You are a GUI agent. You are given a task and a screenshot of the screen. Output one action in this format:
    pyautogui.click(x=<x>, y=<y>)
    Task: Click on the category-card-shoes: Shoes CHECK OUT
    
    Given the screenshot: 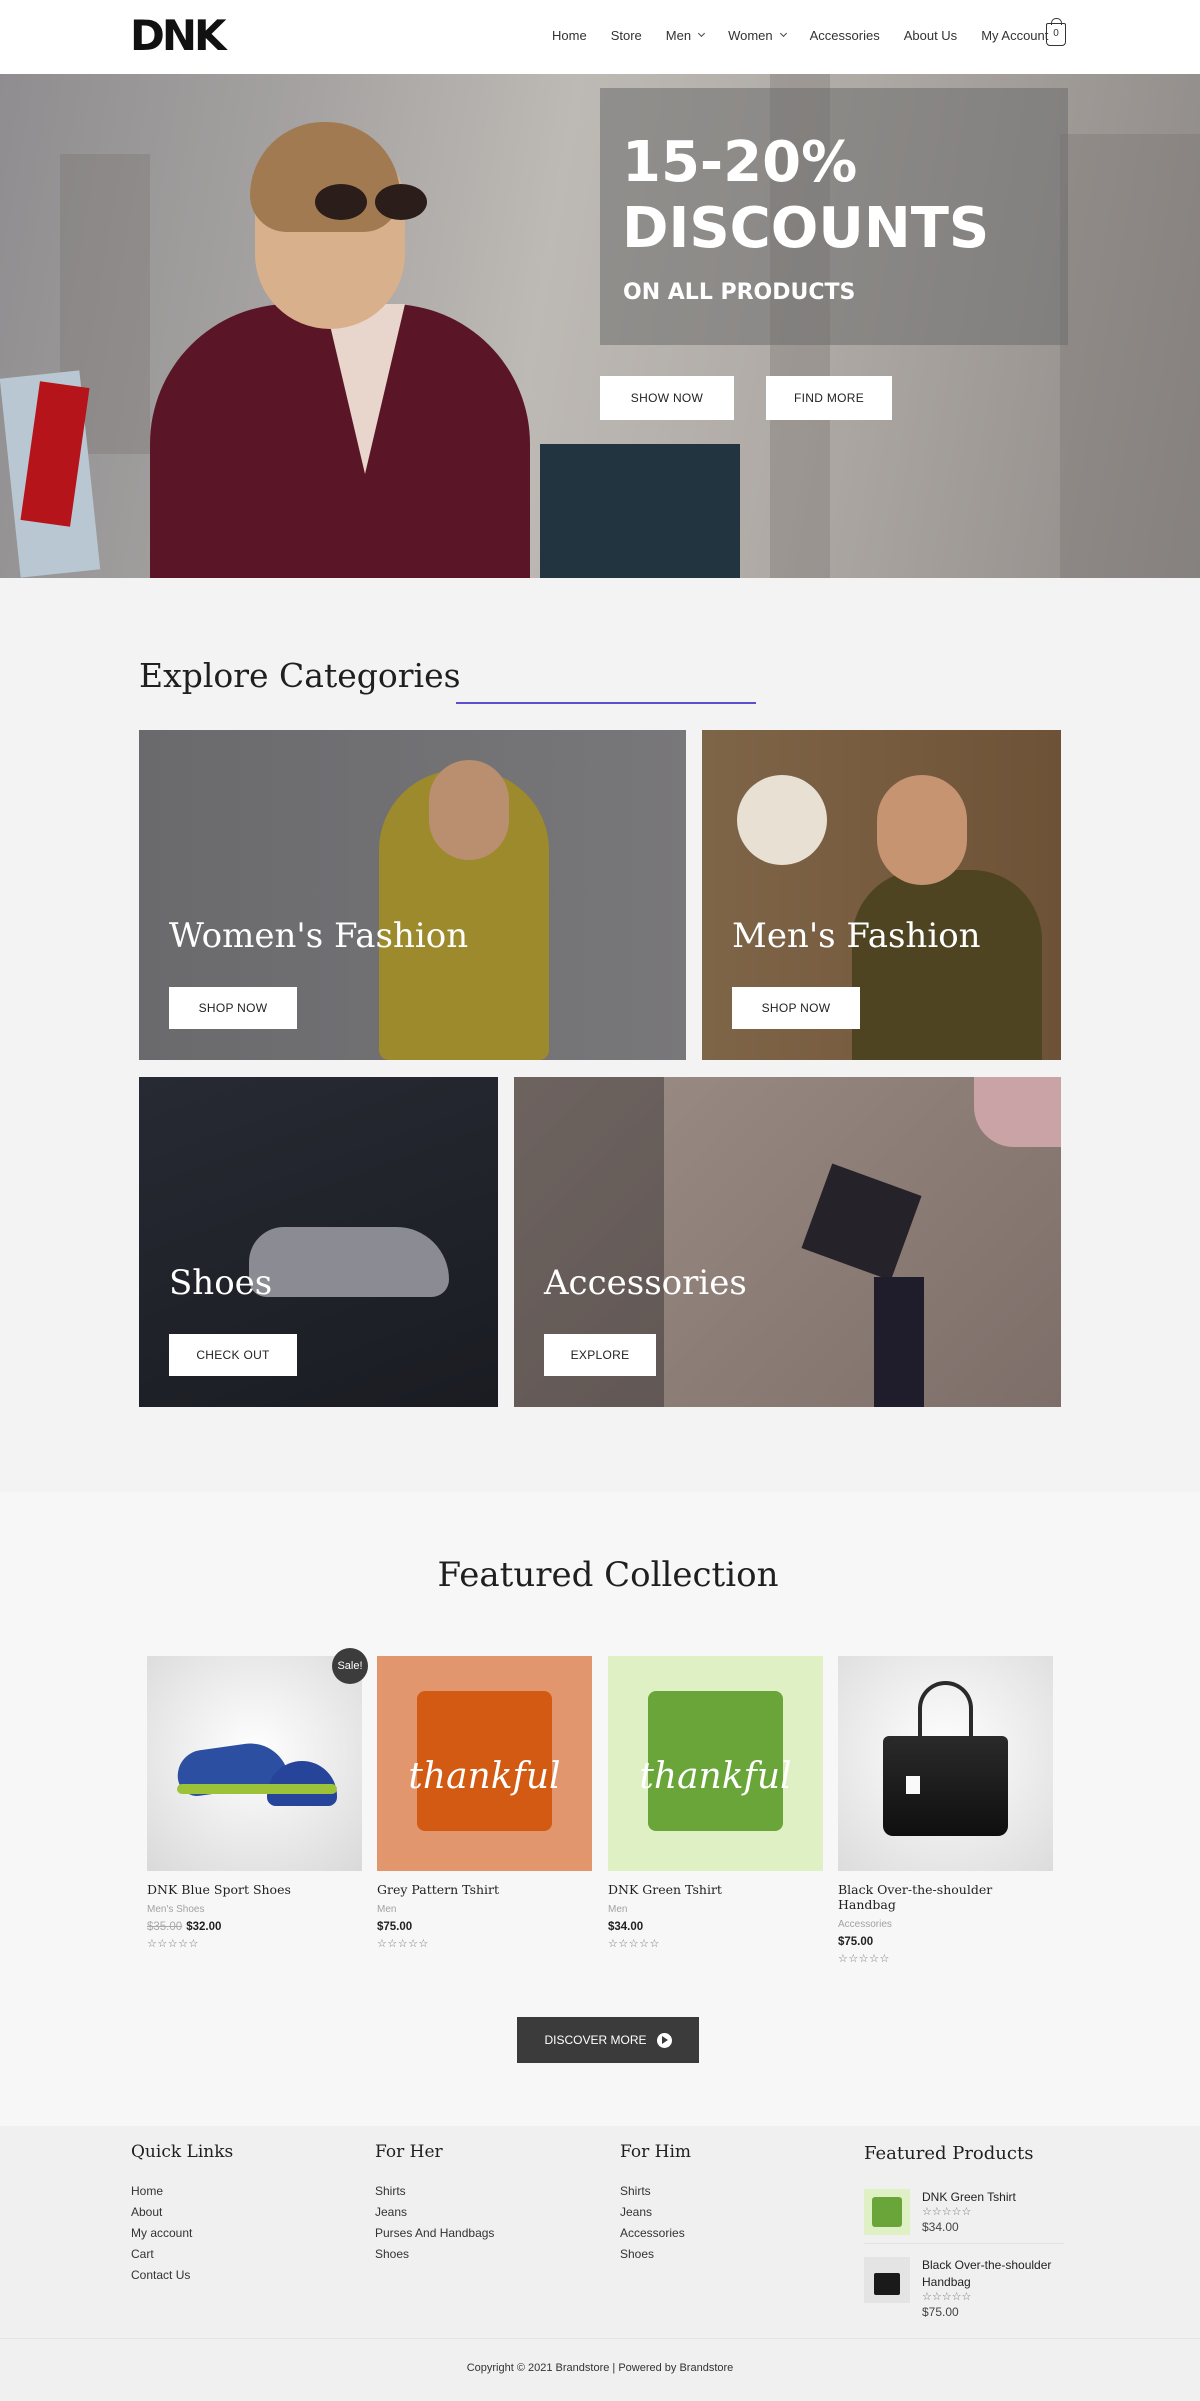 What is the action you would take?
    pyautogui.click(x=318, y=1242)
    